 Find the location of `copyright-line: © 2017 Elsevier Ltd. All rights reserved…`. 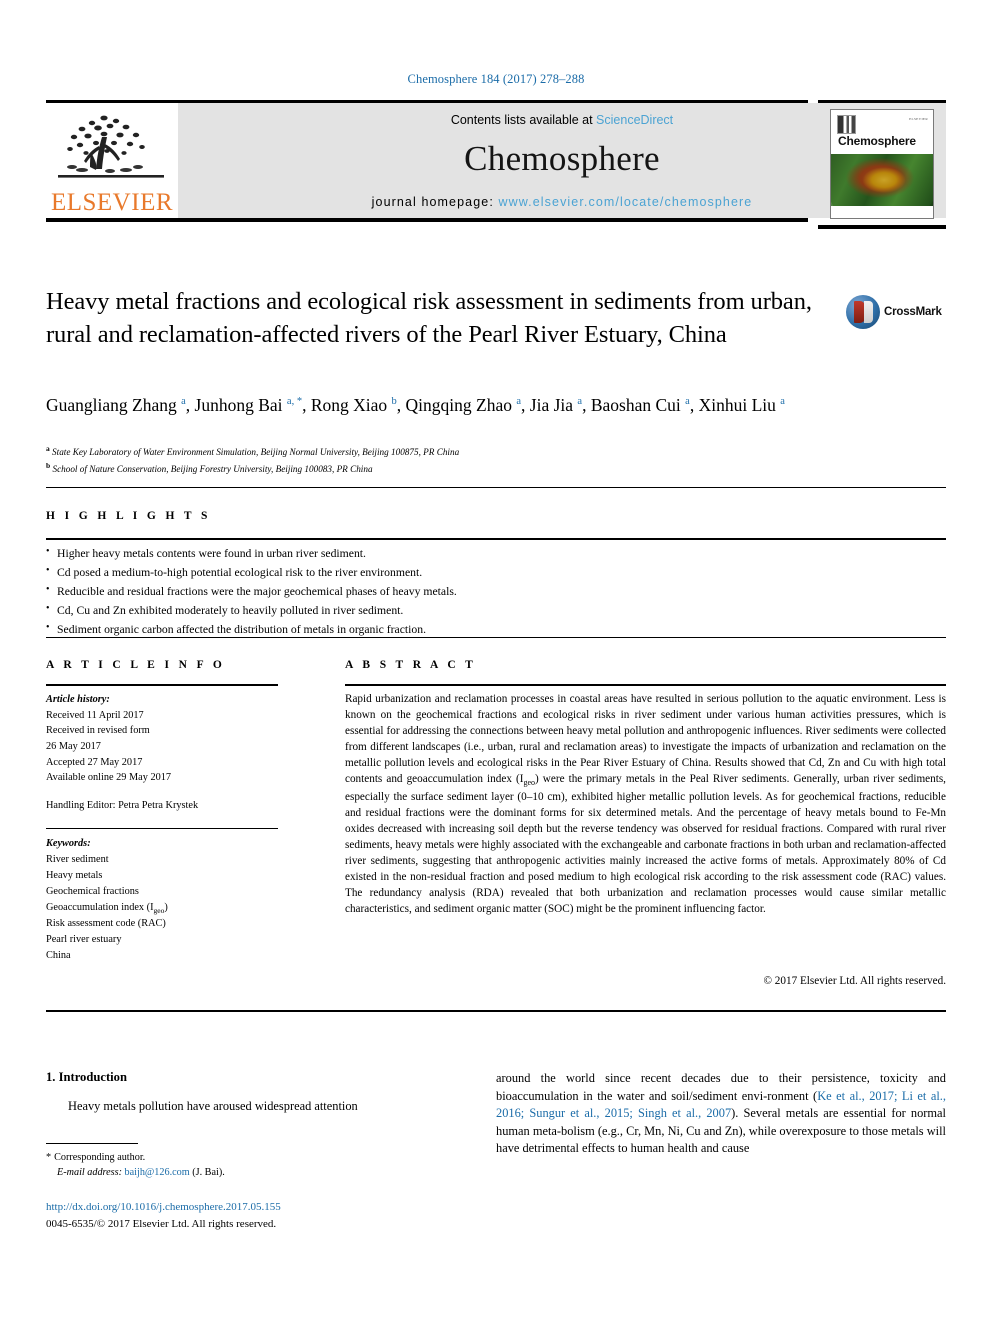

copyright-line: © 2017 Elsevier Ltd. All rights reserved… is located at coordinates (855, 981).